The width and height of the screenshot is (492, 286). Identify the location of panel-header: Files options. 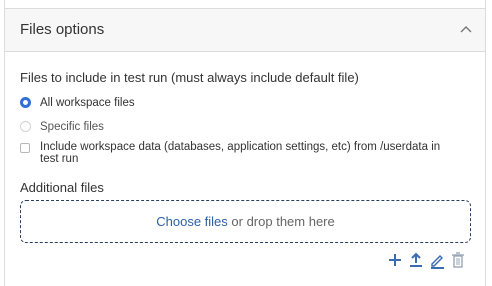
(245, 30).